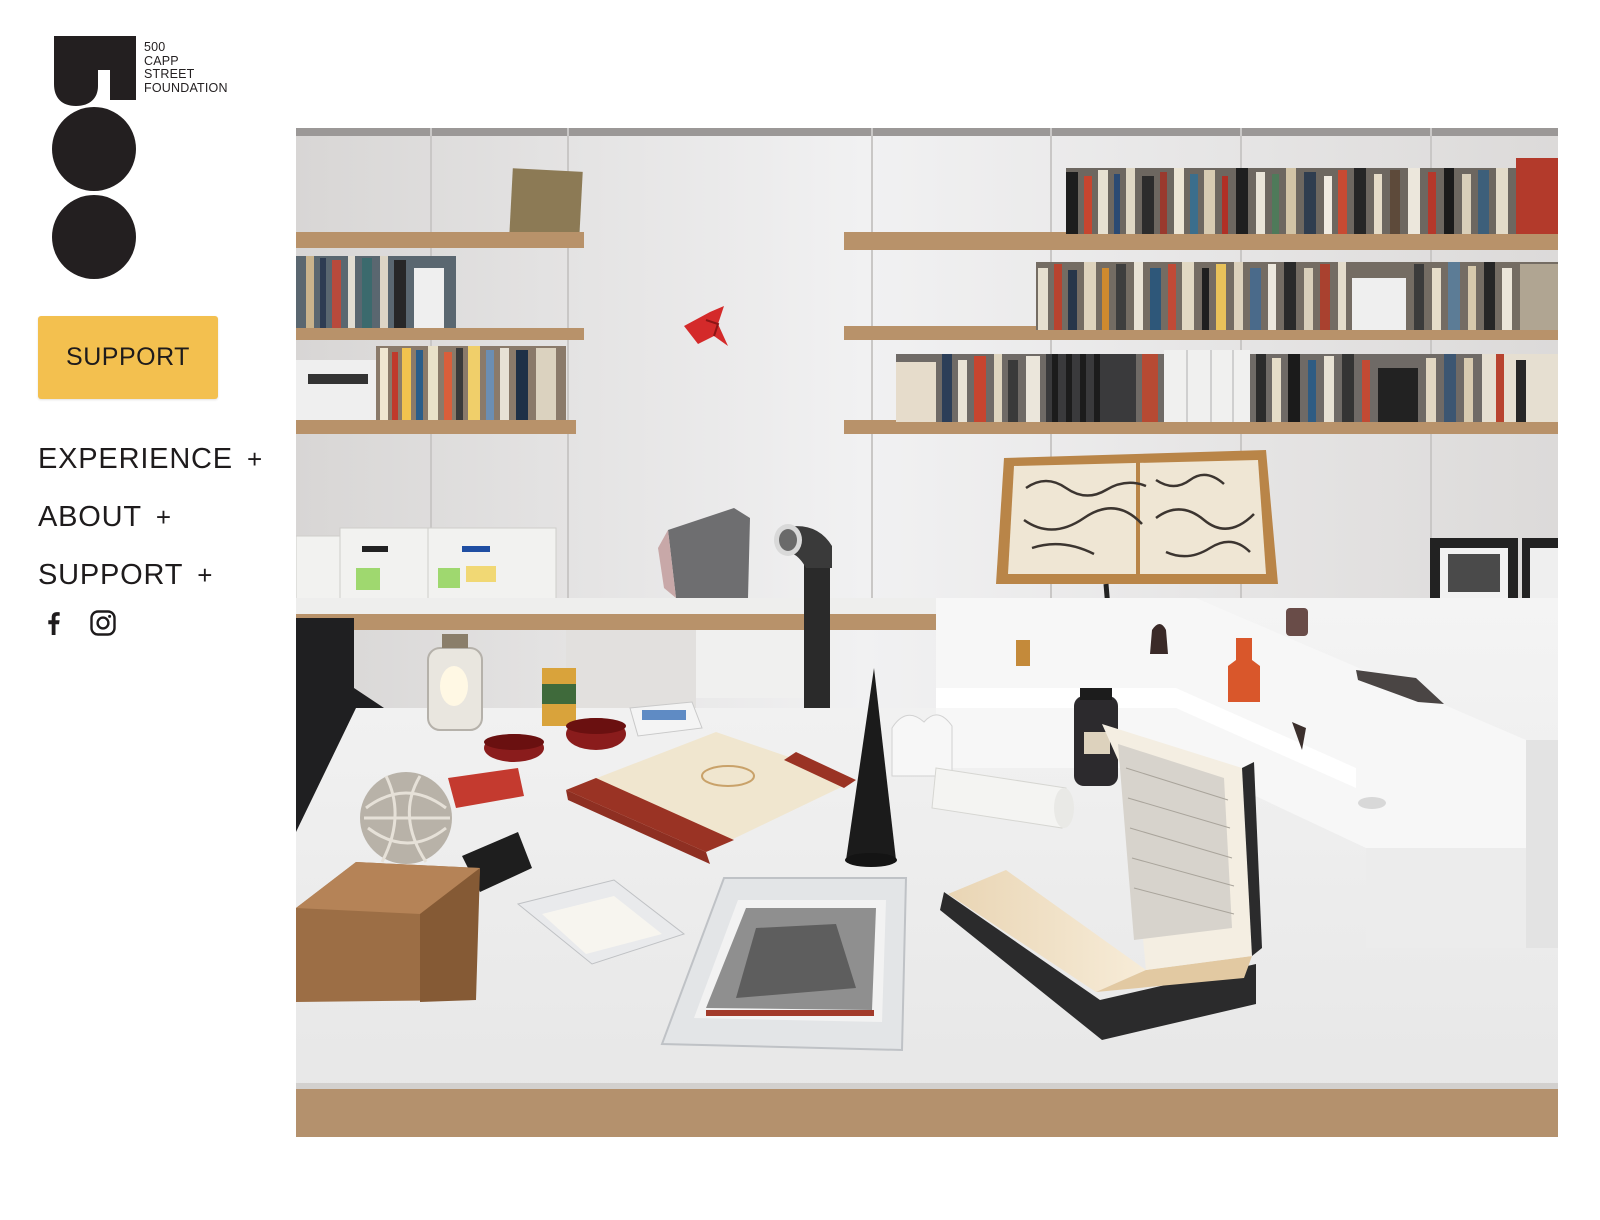  Describe the element at coordinates (186, 87) in the screenshot. I see `logo-line-4: FOUNDATION` at that location.